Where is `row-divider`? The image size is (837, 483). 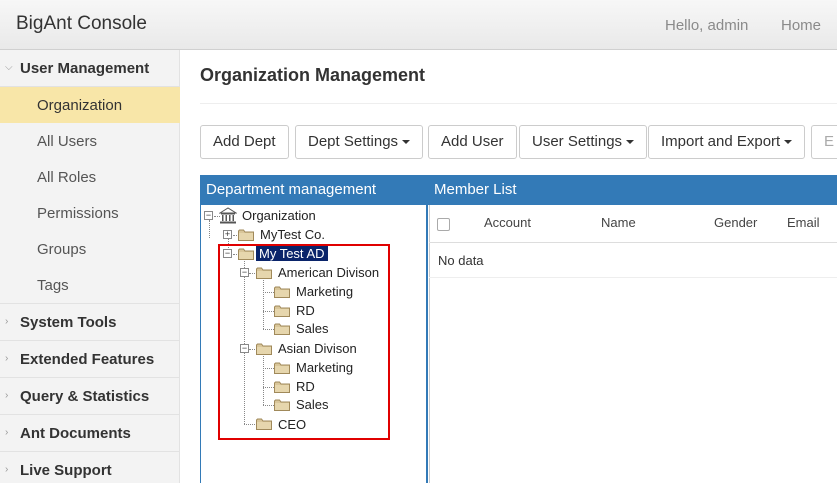 row-divider is located at coordinates (633, 277).